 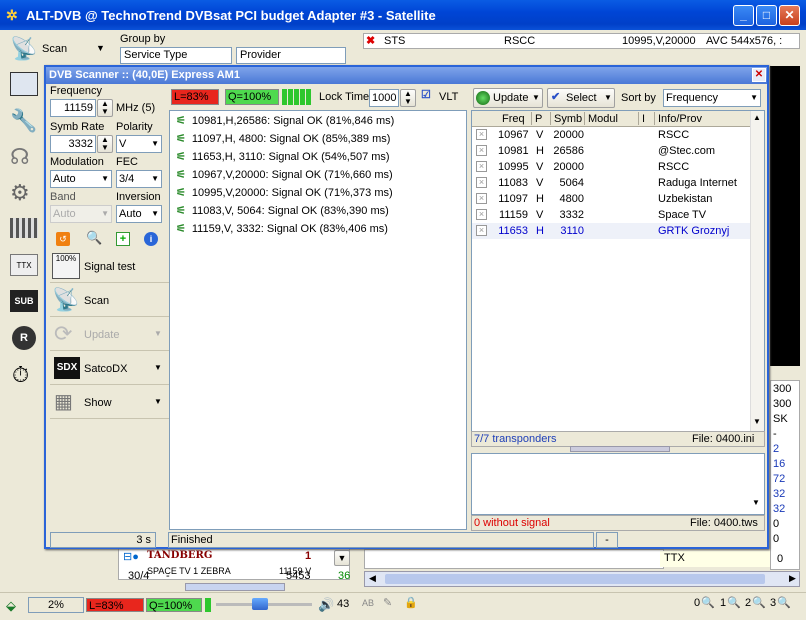 What do you see at coordinates (284, 175) in the screenshot?
I see `scan-result-item: ⚟ 10967,V,20000: Signal OK (71%,660 ms)` at bounding box center [284, 175].